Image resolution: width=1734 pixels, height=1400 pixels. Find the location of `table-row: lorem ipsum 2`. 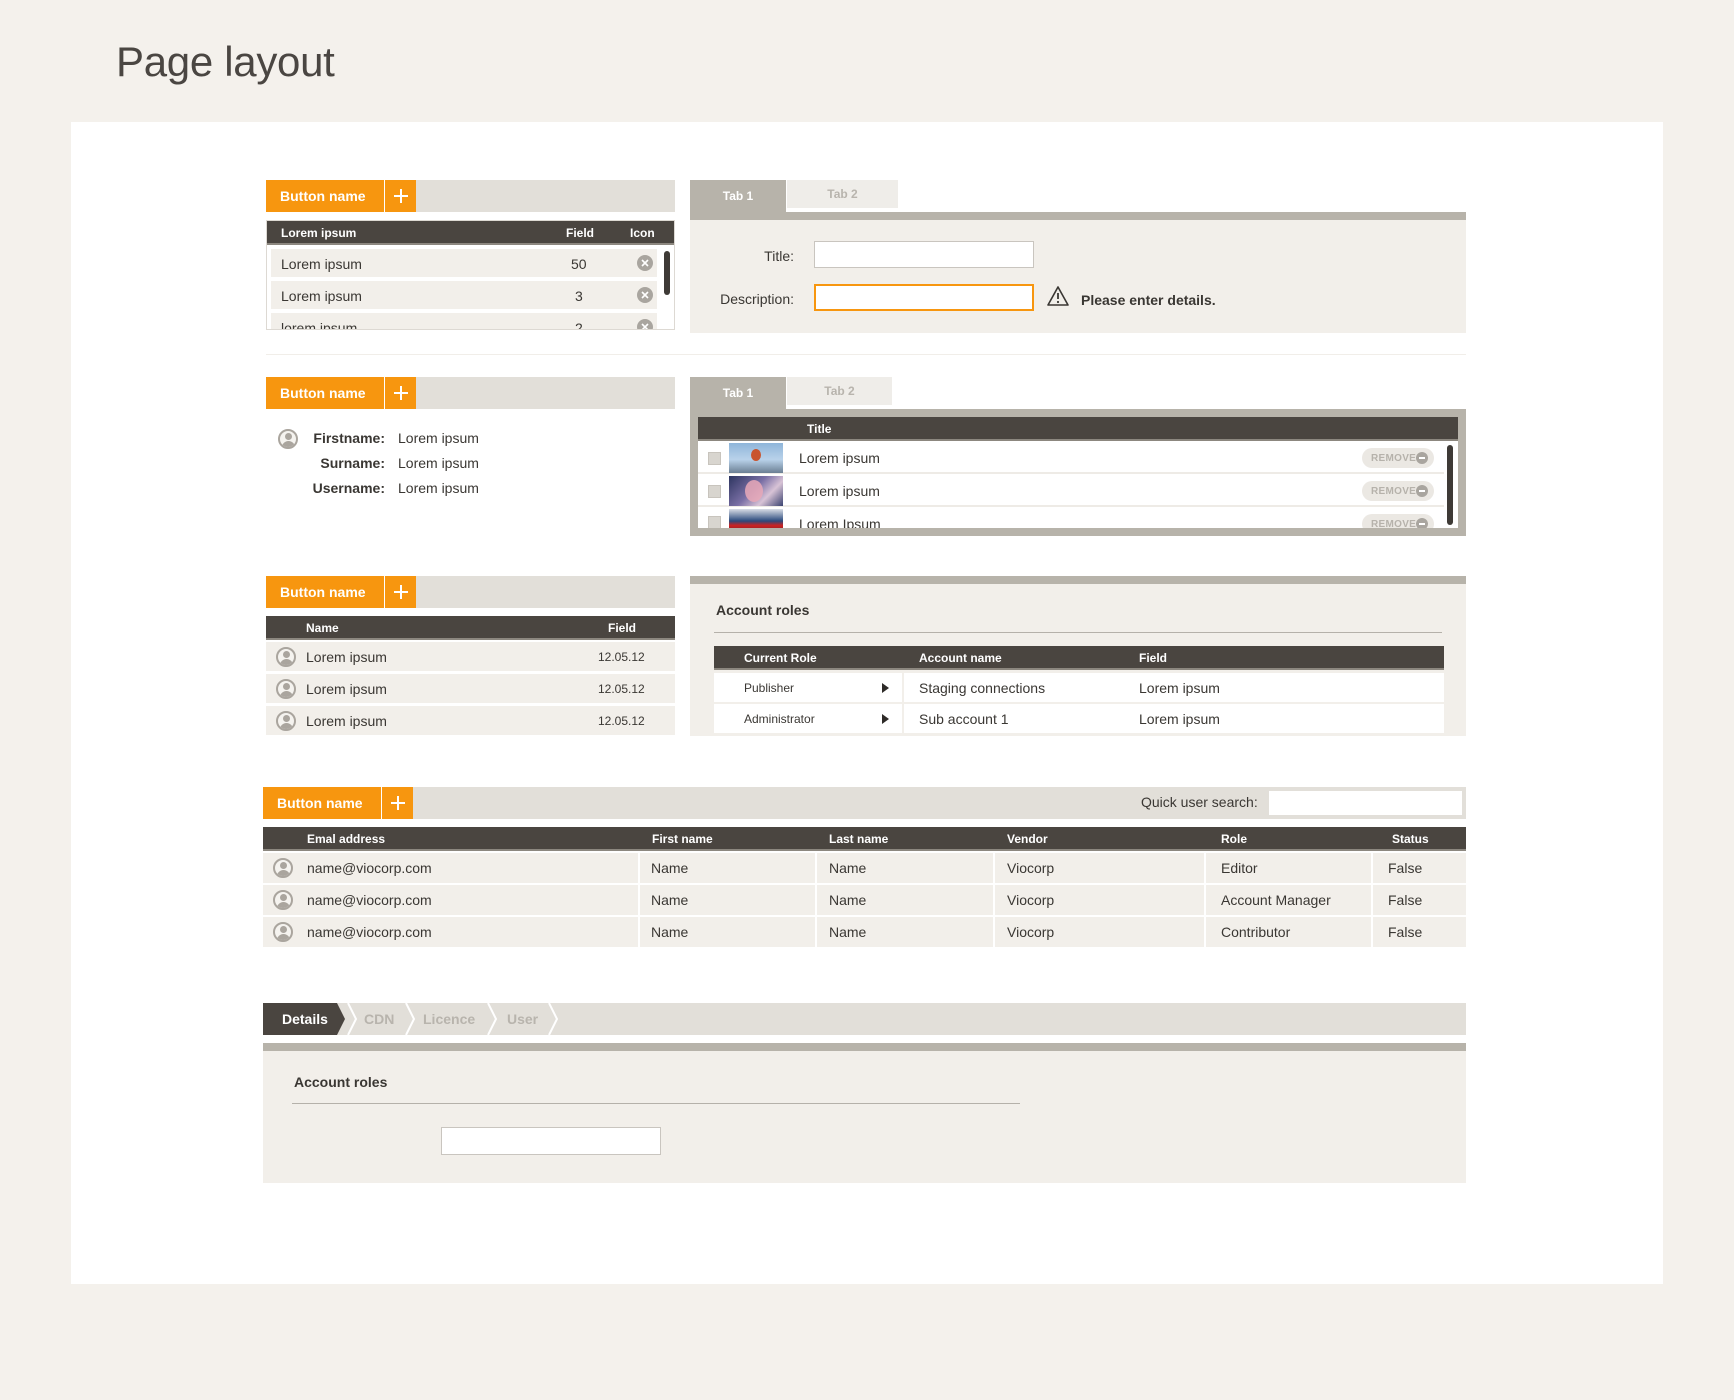

table-row: lorem ipsum 2 is located at coordinates (464, 321).